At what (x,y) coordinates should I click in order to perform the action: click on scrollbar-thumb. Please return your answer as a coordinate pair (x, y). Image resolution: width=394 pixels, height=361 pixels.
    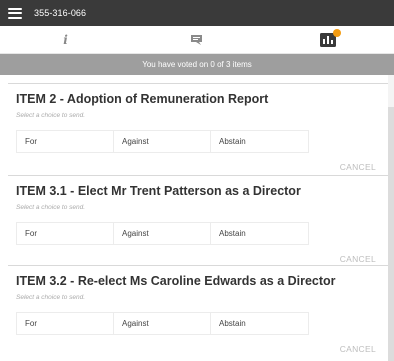
    Looking at the image, I should click on (391, 234).